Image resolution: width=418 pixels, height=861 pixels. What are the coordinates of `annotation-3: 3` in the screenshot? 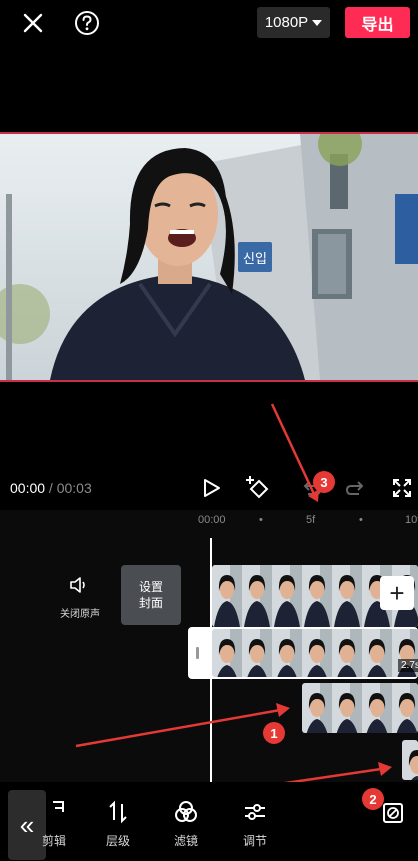 It's located at (324, 482).